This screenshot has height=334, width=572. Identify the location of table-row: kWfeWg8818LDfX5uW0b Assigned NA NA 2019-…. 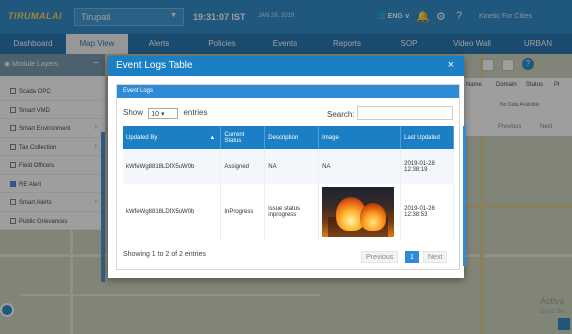
(288, 166).